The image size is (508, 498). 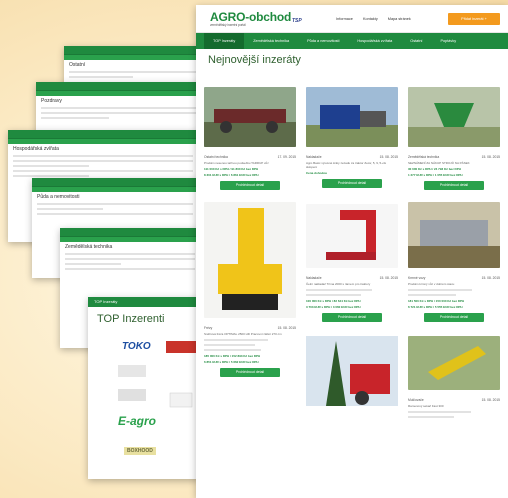 I want to click on brand-name: AGRO-obchod, so click(x=251, y=17).